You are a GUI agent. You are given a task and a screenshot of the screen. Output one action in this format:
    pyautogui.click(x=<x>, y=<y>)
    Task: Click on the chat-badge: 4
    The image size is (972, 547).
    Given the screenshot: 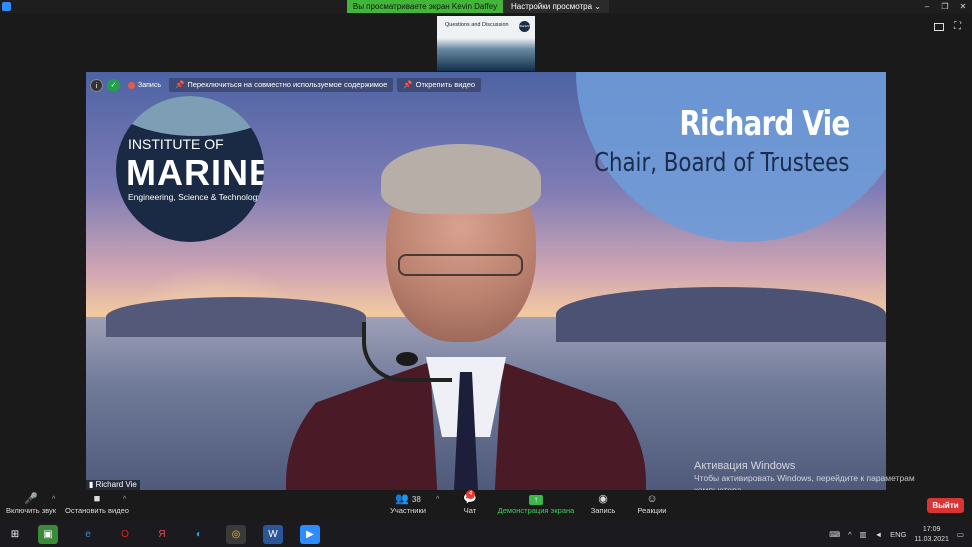 What is the action you would take?
    pyautogui.click(x=470, y=494)
    